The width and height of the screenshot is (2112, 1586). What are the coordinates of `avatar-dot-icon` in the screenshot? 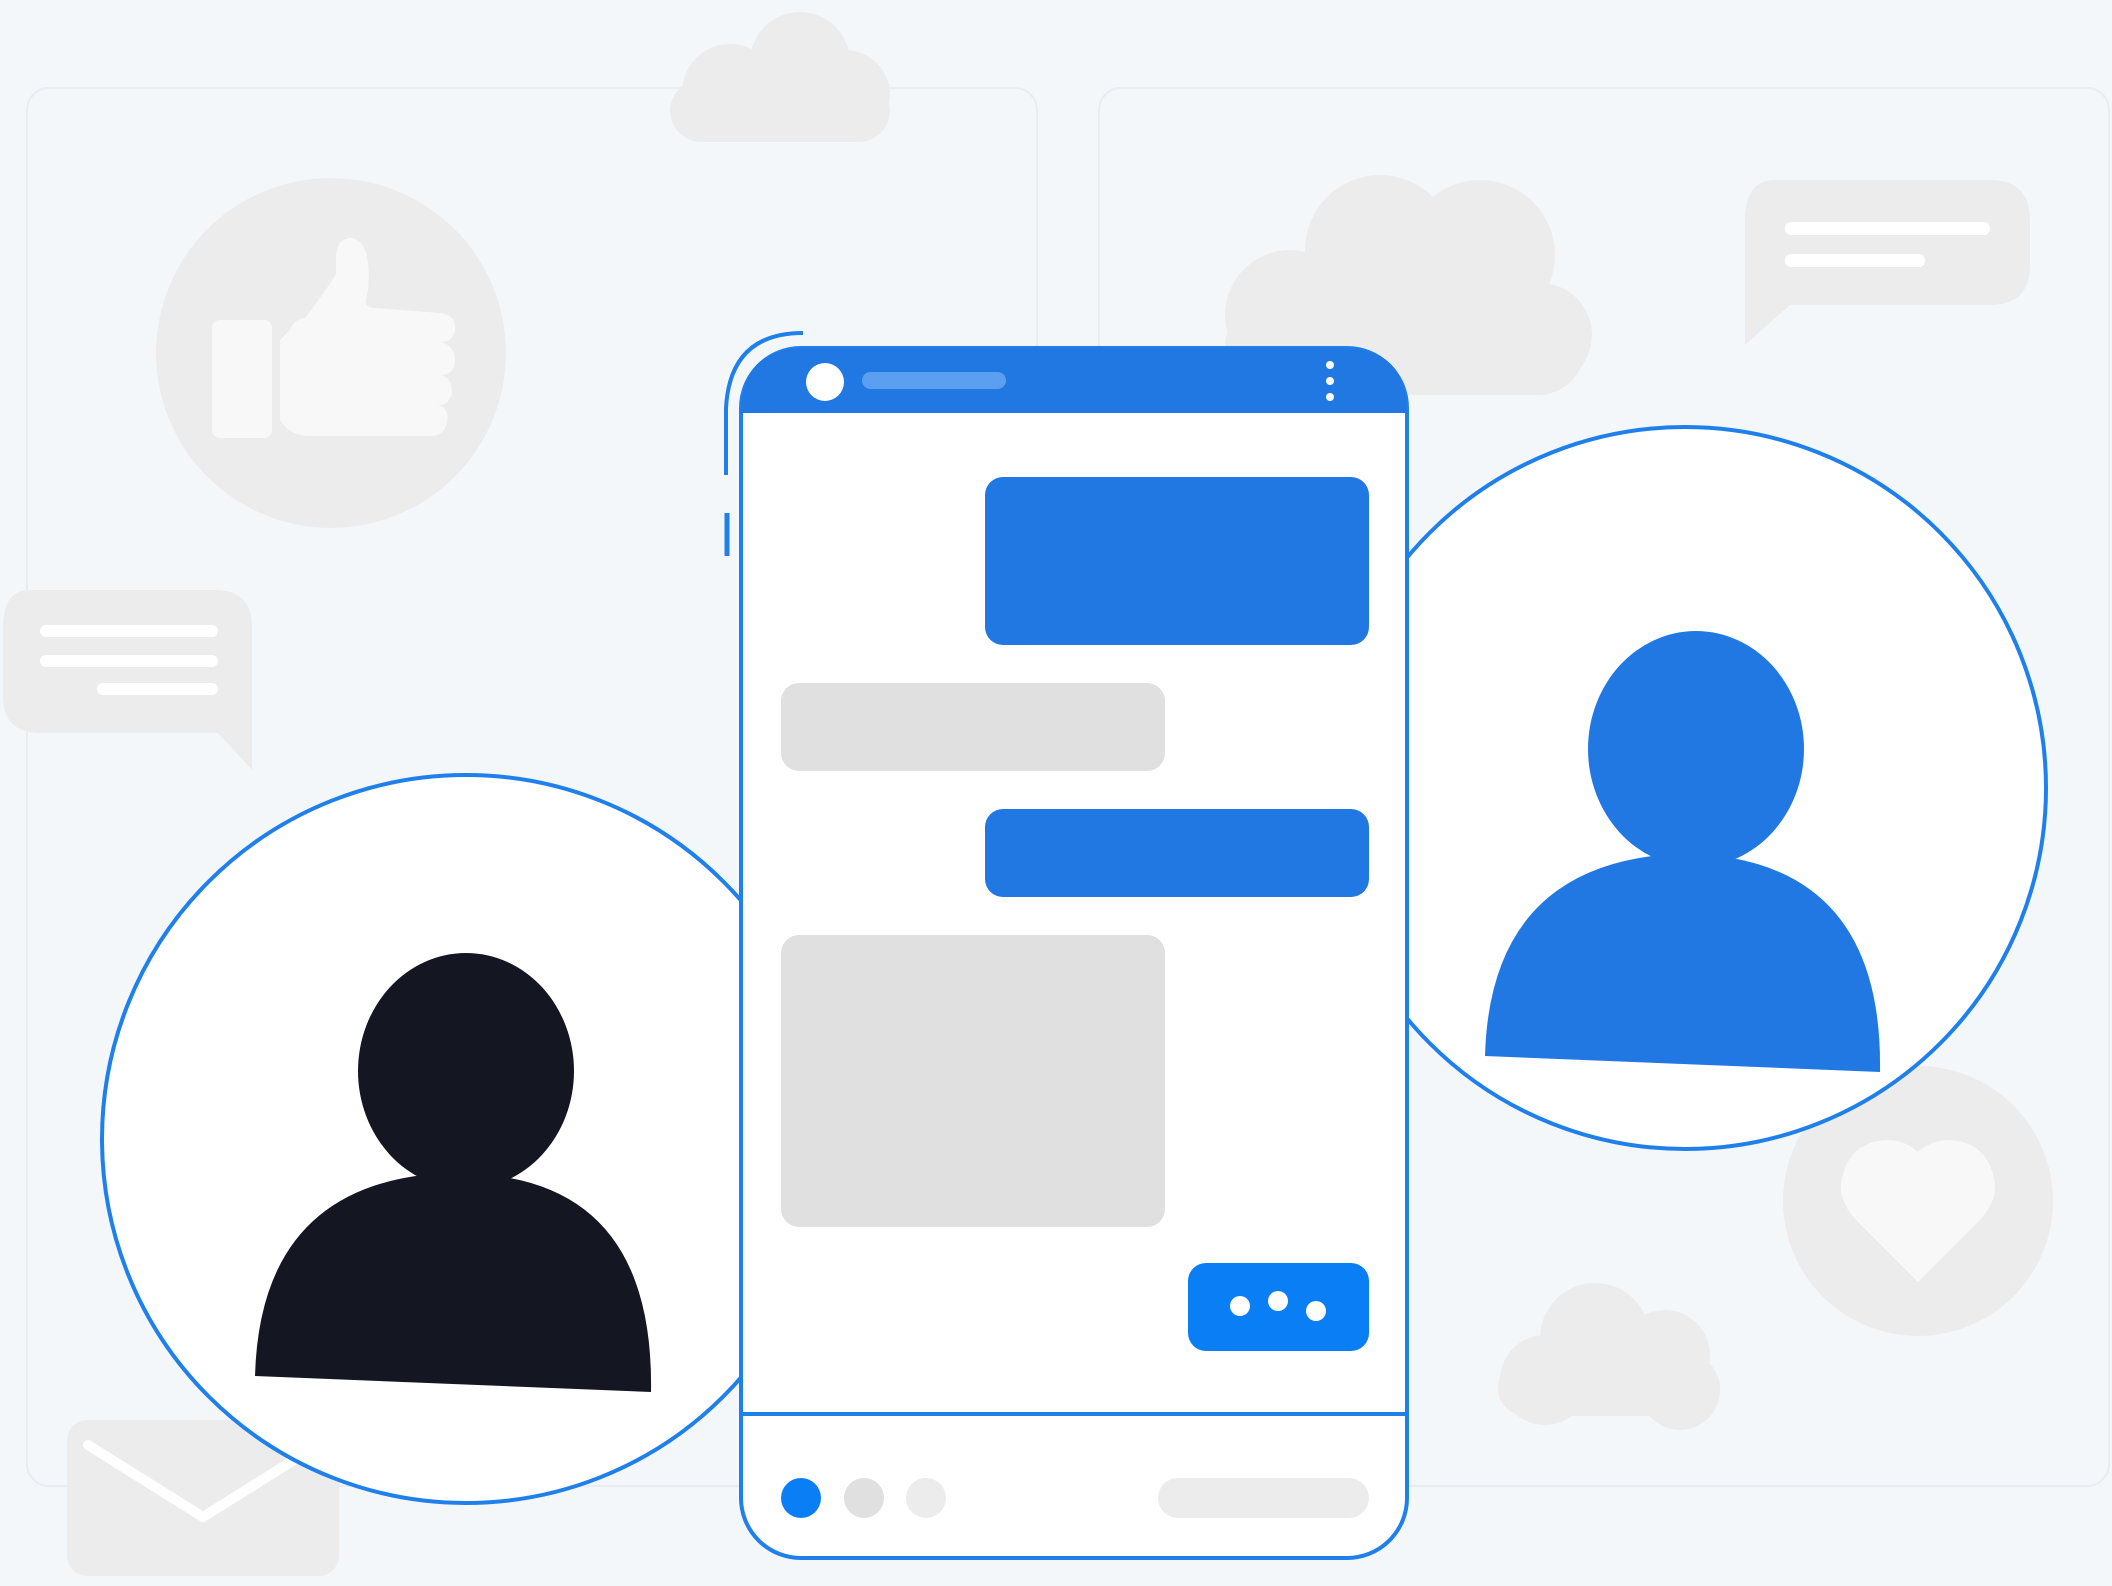 It's located at (825, 382).